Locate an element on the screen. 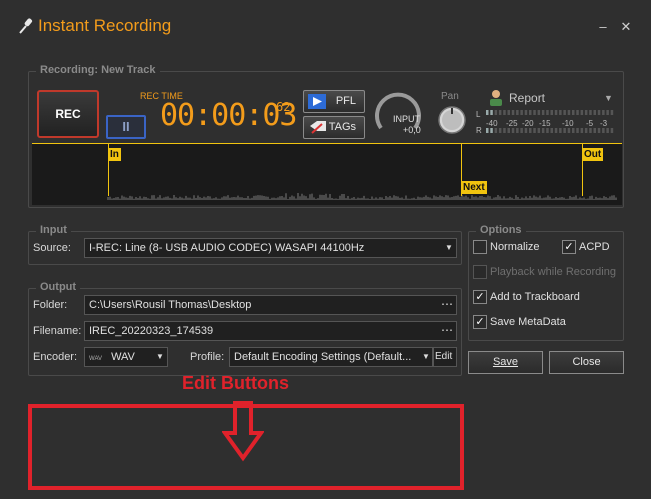 Image resolution: width=651 pixels, height=499 pixels. encoder-label: Encoder: is located at coordinates (55, 357).